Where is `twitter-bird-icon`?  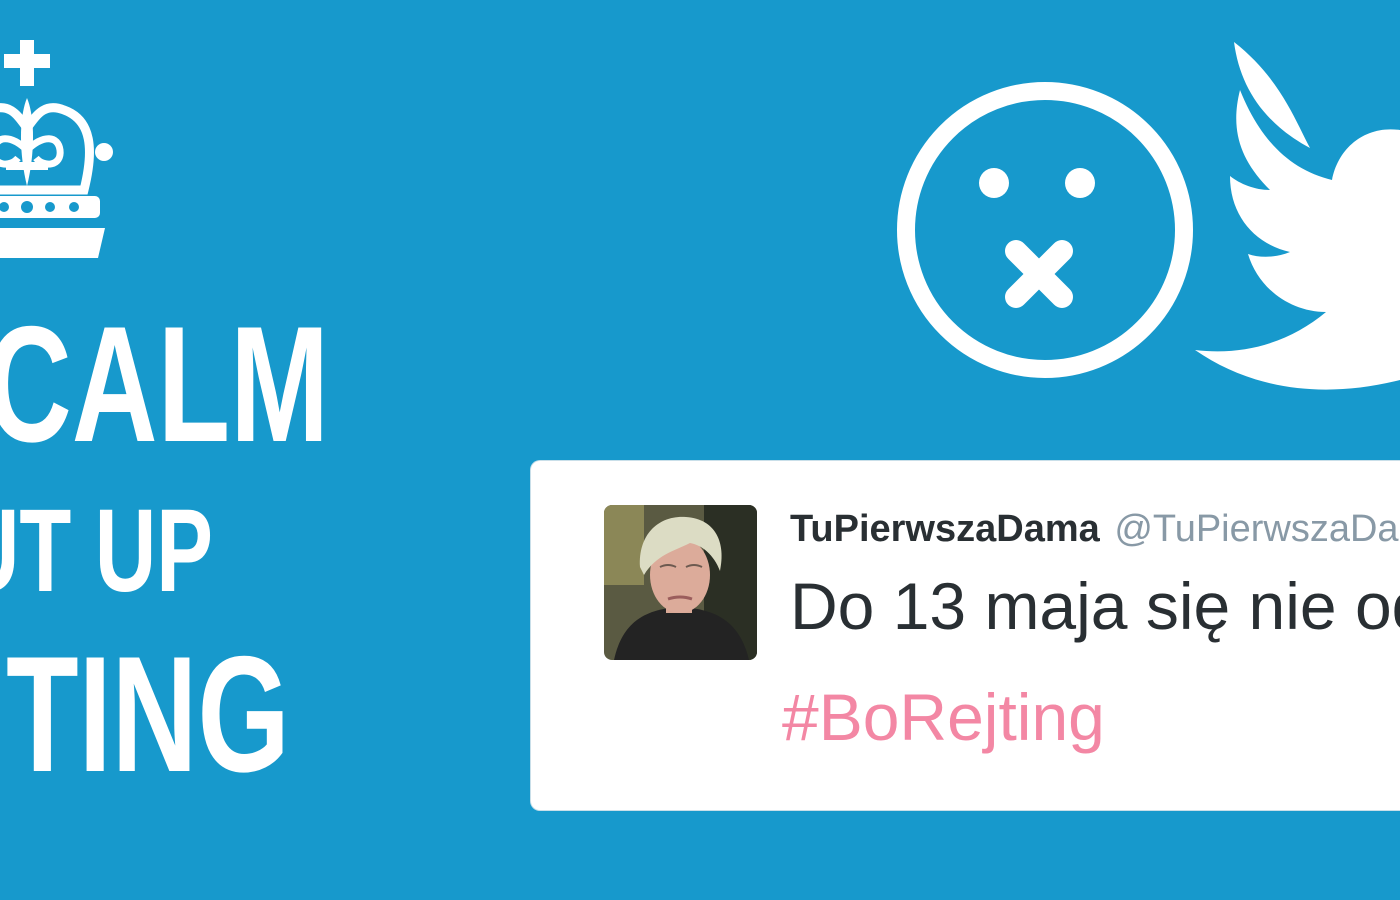
twitter-bird-icon is located at coordinates (1297, 216).